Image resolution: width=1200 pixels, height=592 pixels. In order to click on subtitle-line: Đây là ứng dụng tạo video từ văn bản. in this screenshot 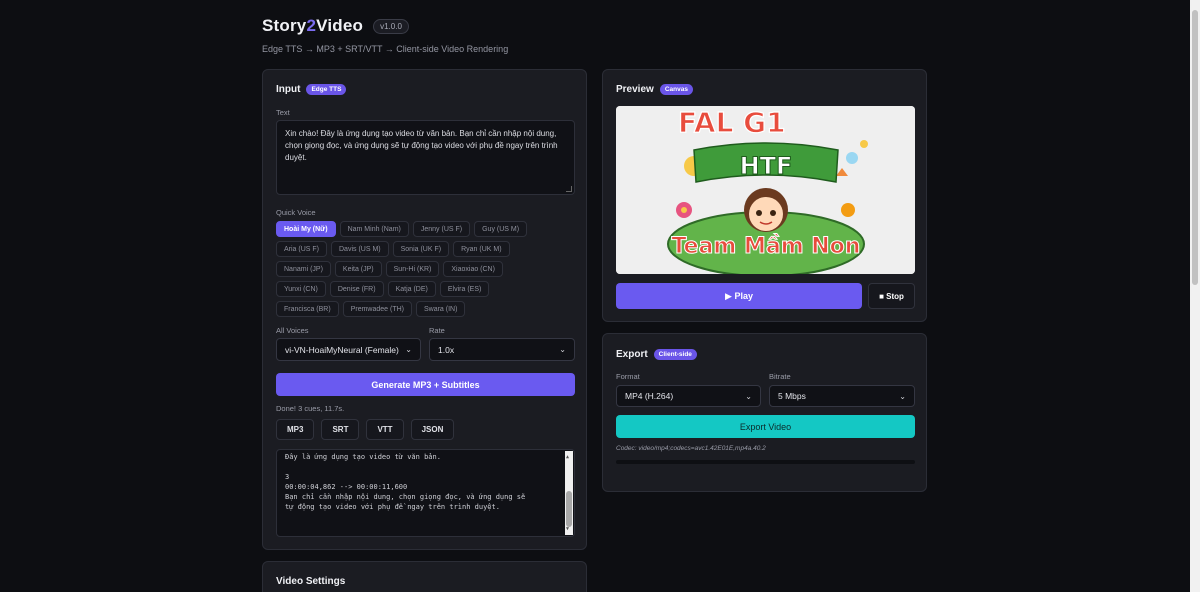, I will do `click(363, 457)`.